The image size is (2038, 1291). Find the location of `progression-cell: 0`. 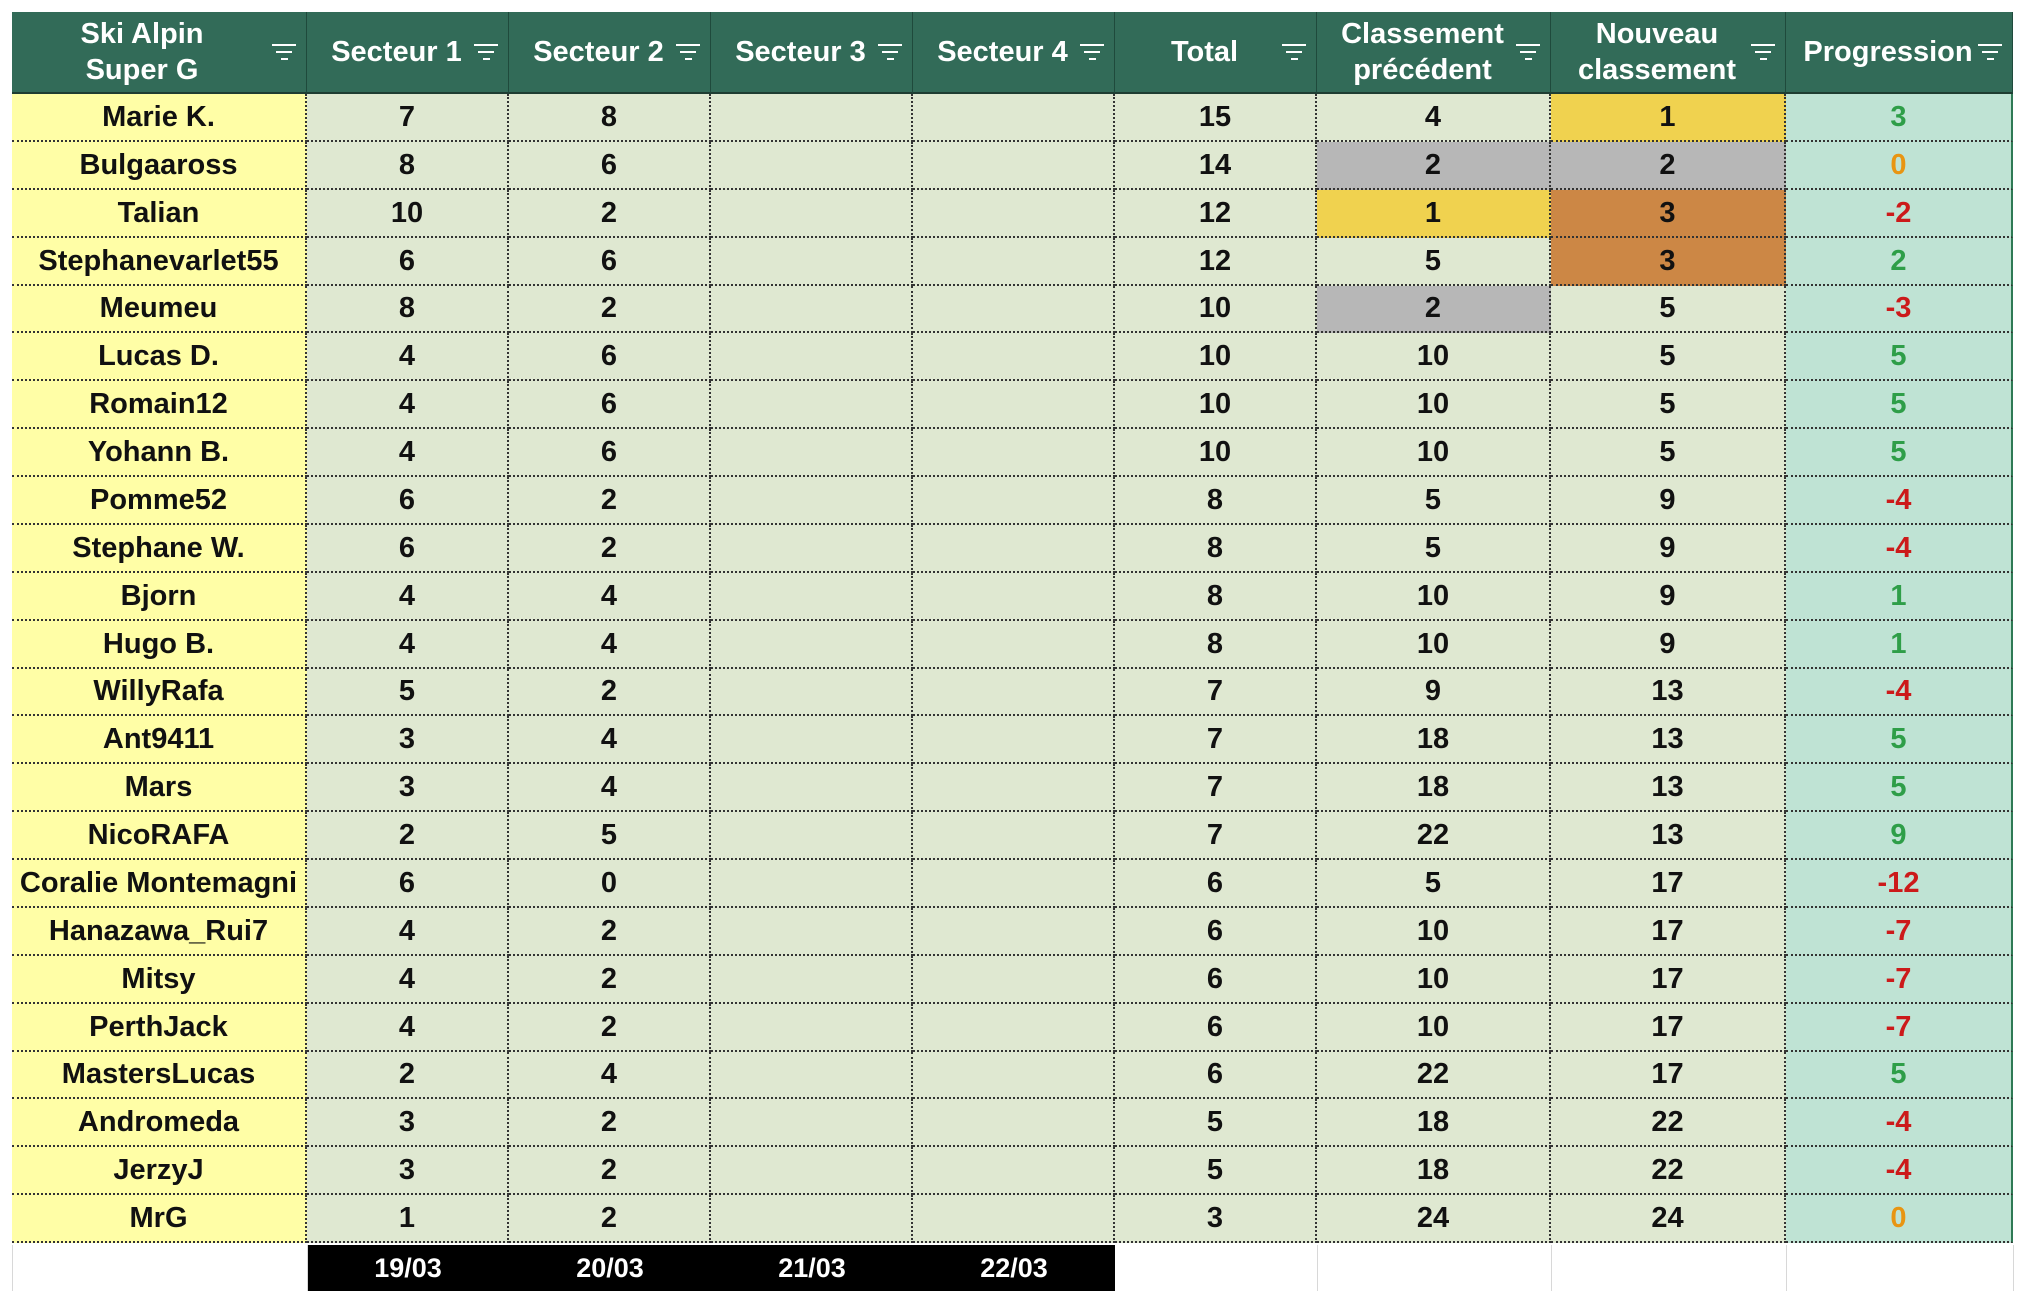

progression-cell: 0 is located at coordinates (1899, 1219).